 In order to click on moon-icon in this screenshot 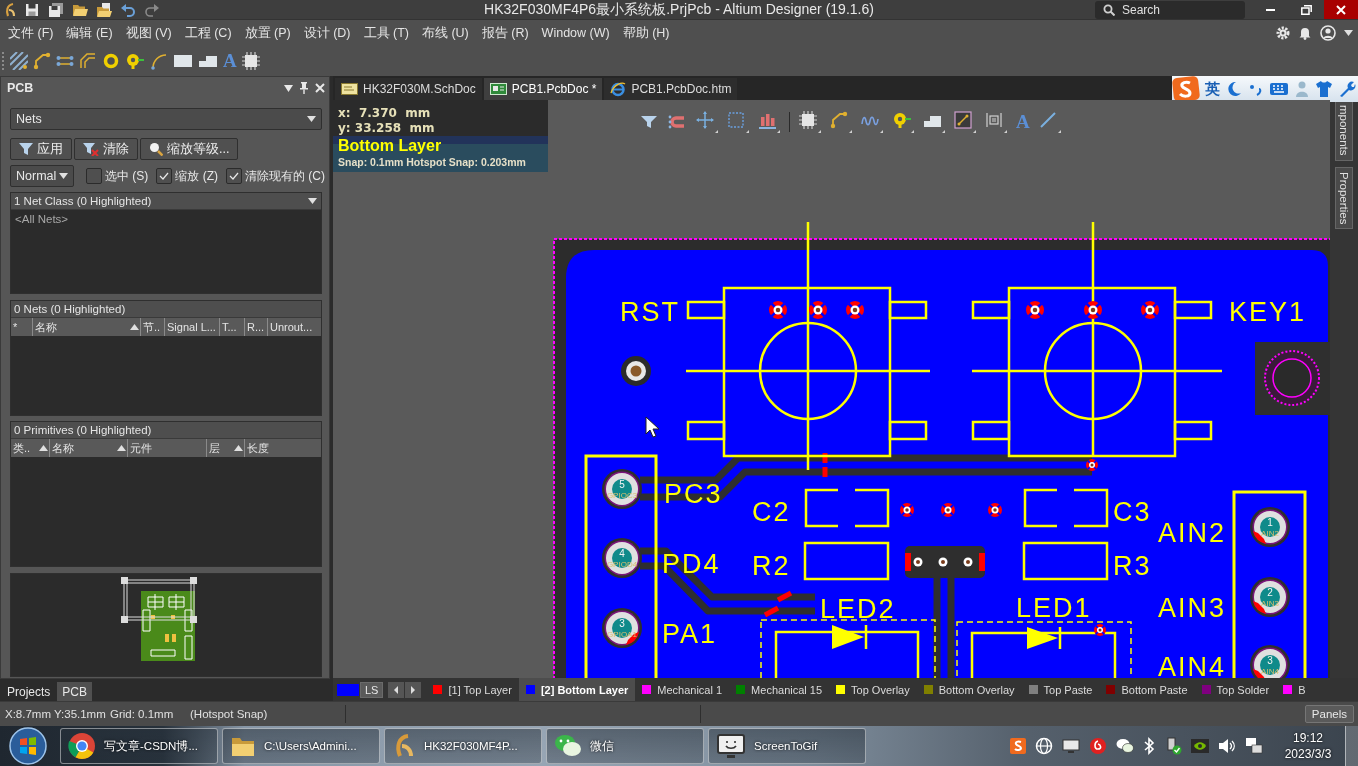, I will do `click(1234, 89)`.